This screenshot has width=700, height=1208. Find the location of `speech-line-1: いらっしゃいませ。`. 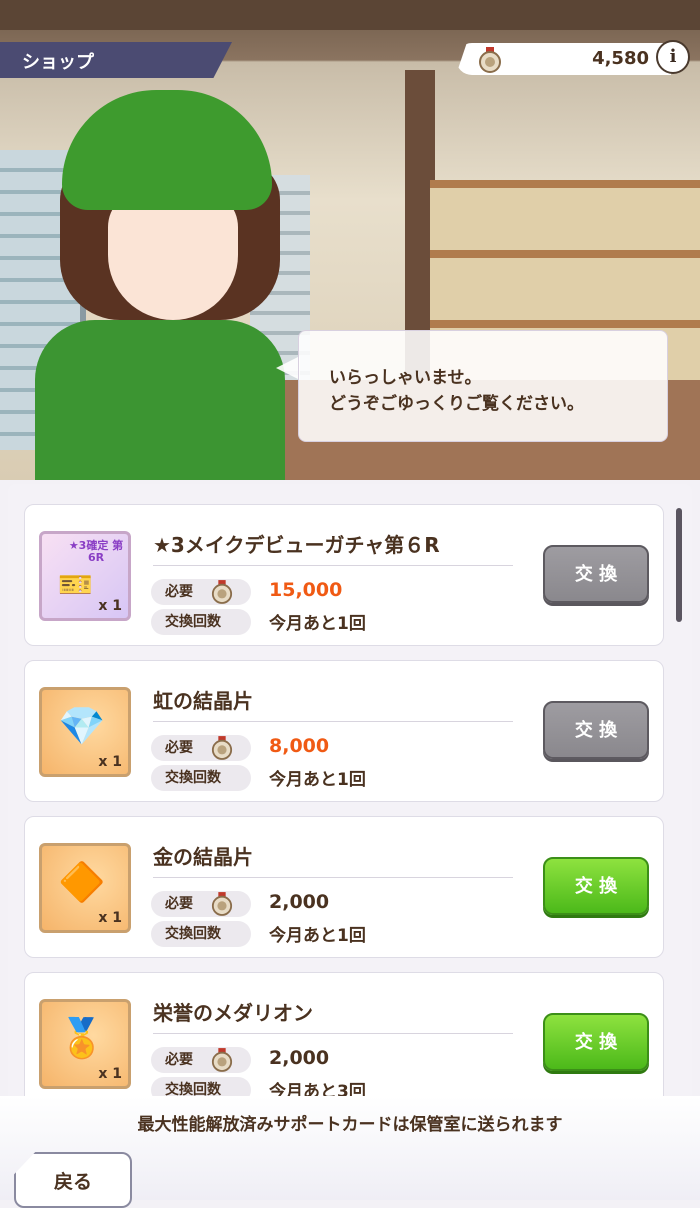

speech-line-1: いらっしゃいませ。 is located at coordinates (405, 378).